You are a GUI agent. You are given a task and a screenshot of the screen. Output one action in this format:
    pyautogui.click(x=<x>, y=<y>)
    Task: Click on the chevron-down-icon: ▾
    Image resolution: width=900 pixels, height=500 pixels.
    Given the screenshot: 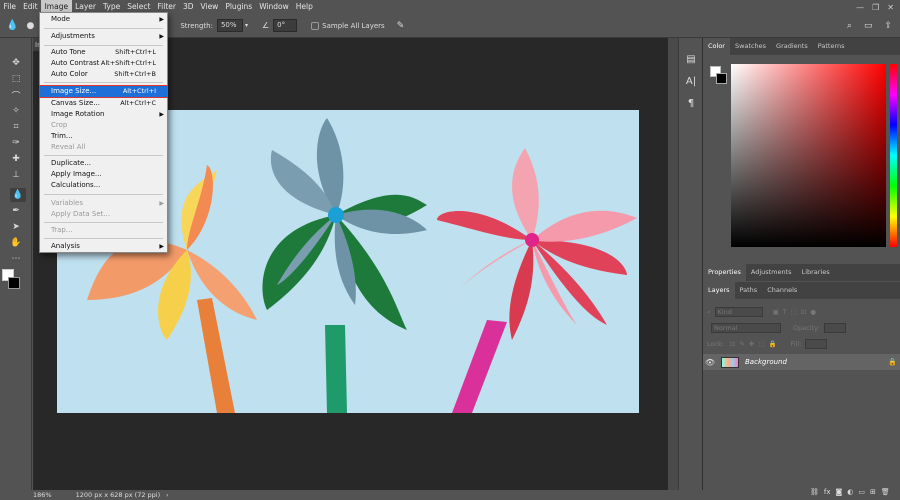 What is the action you would take?
    pyautogui.click(x=246, y=25)
    